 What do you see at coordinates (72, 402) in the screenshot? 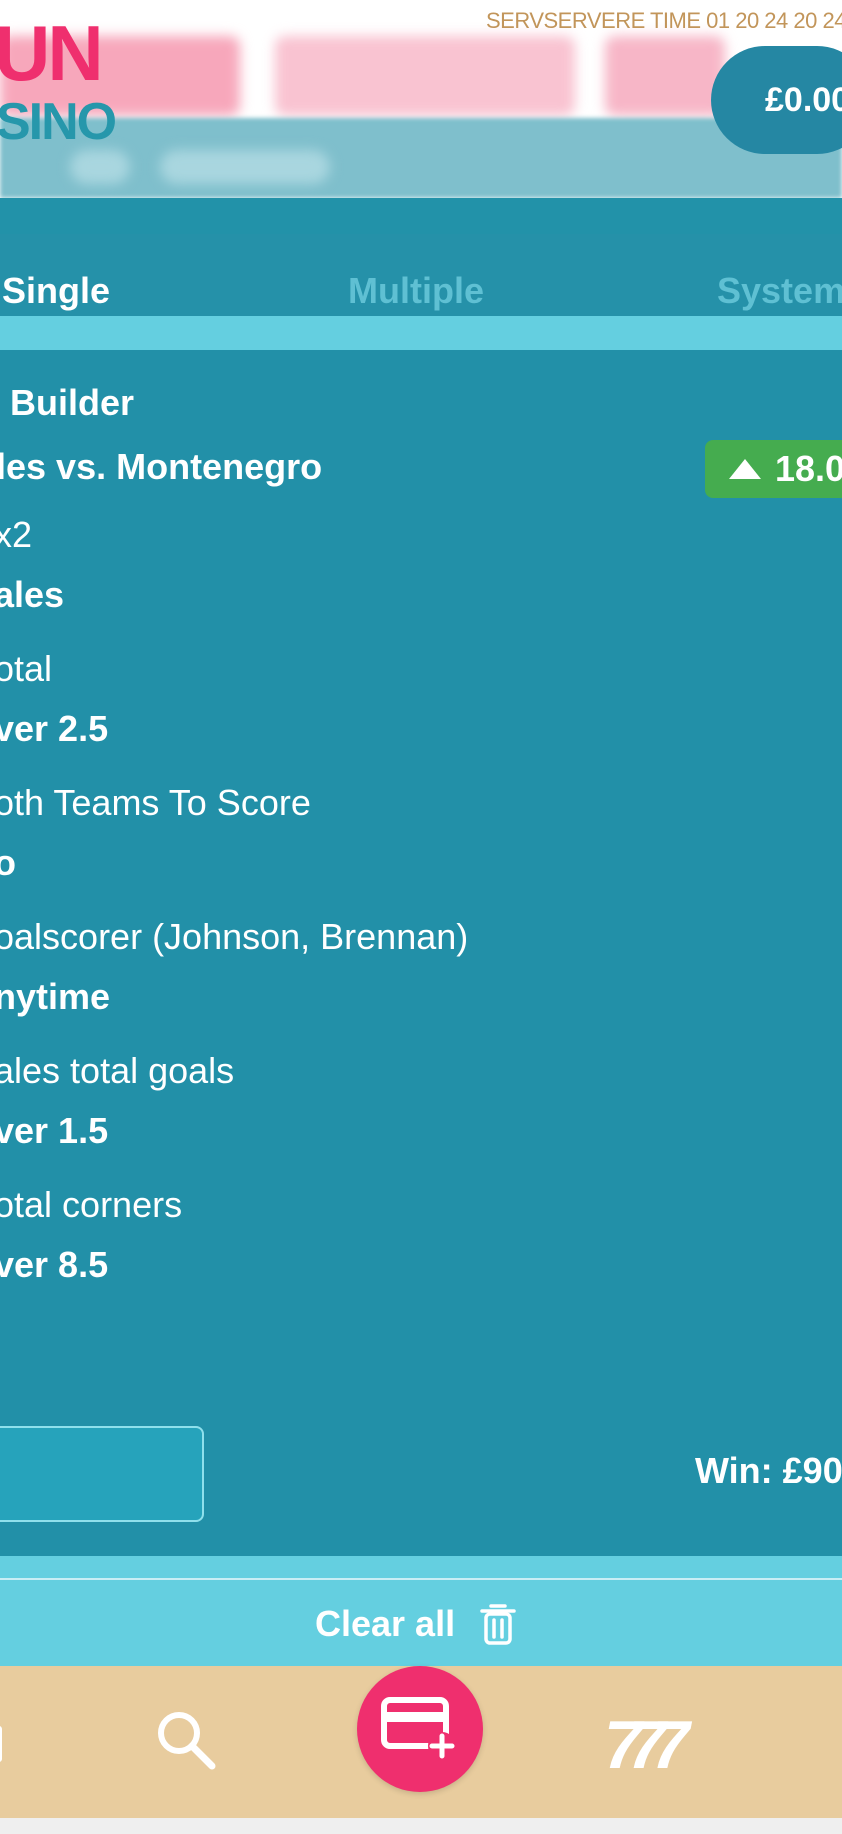
I see `bet-builder-title: Builder` at bounding box center [72, 402].